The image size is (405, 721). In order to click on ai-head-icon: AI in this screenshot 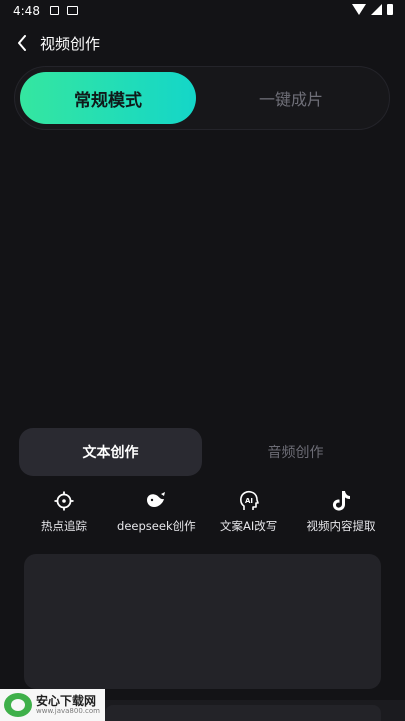, I will do `click(249, 501)`.